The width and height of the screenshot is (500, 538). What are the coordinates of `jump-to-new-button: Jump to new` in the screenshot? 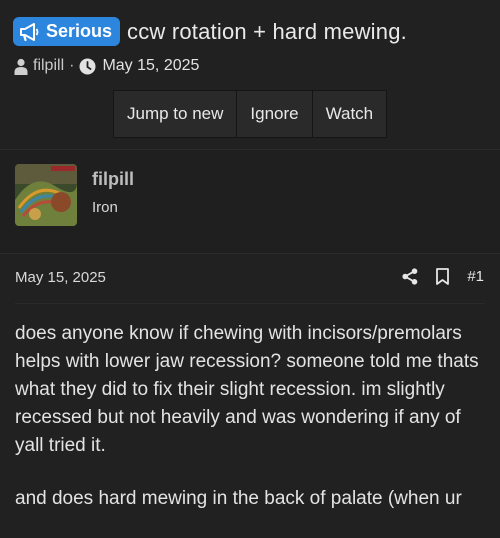 It's located at (176, 114).